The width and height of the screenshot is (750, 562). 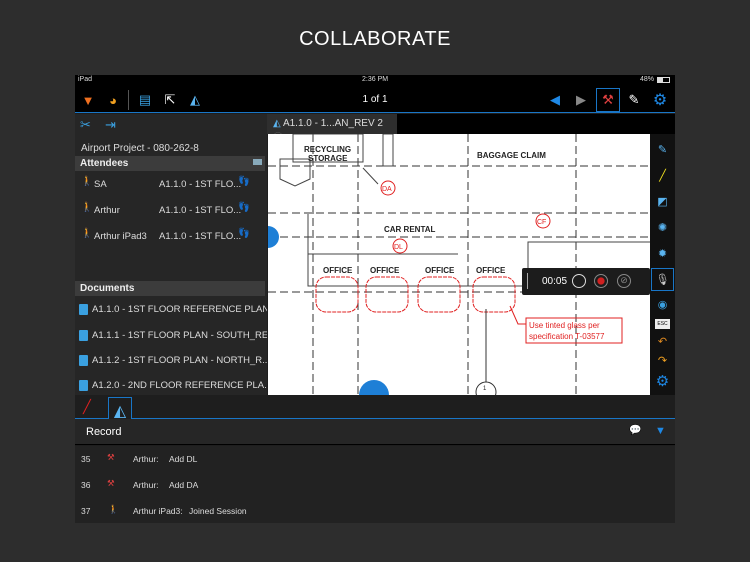 What do you see at coordinates (662, 253) in the screenshot?
I see `stamp-icon: ✹` at bounding box center [662, 253].